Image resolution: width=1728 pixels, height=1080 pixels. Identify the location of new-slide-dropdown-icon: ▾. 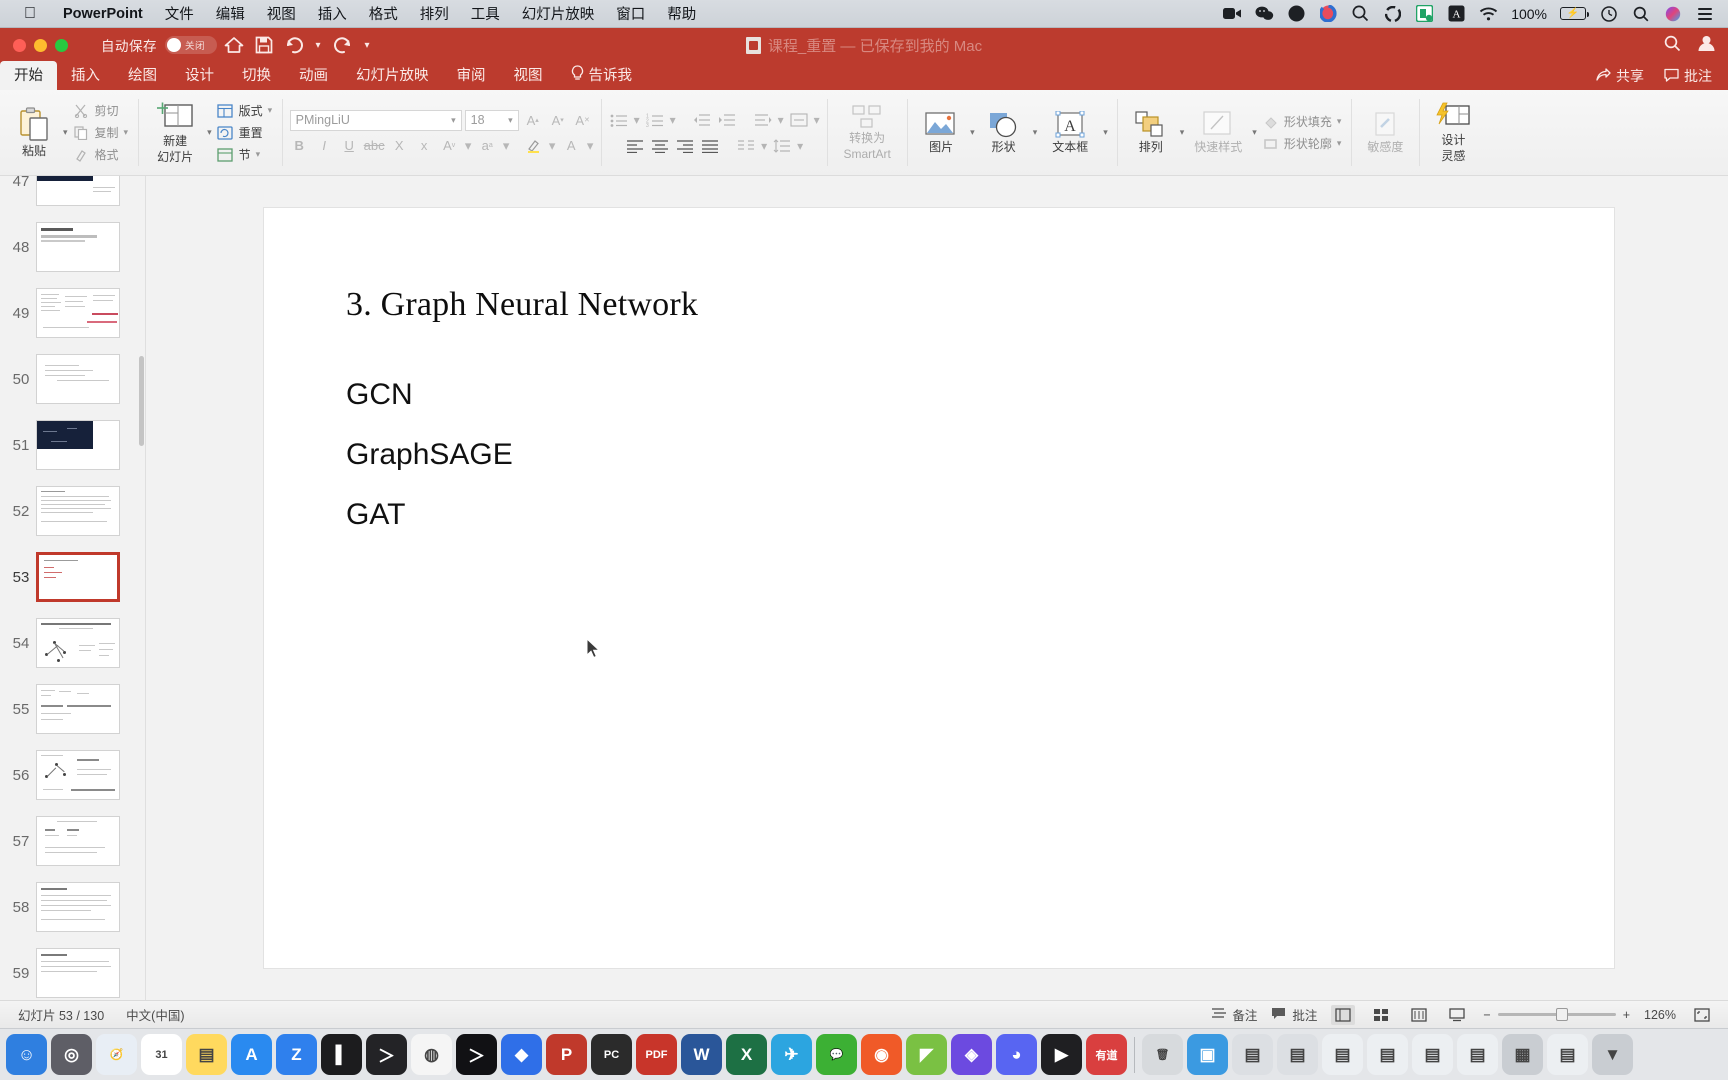
(209, 132).